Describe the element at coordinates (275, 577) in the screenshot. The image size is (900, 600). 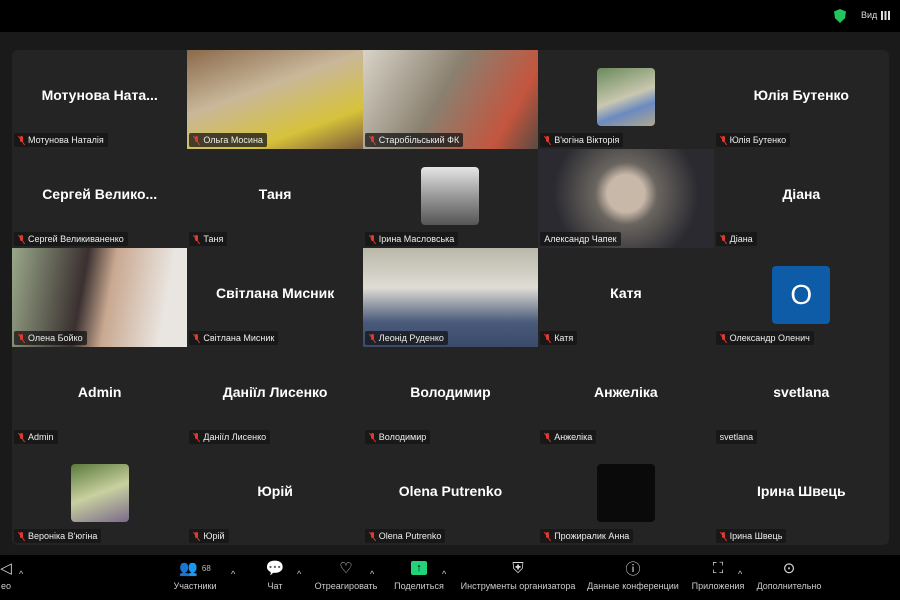
I see `chat-button: 💬 Чат` at that location.